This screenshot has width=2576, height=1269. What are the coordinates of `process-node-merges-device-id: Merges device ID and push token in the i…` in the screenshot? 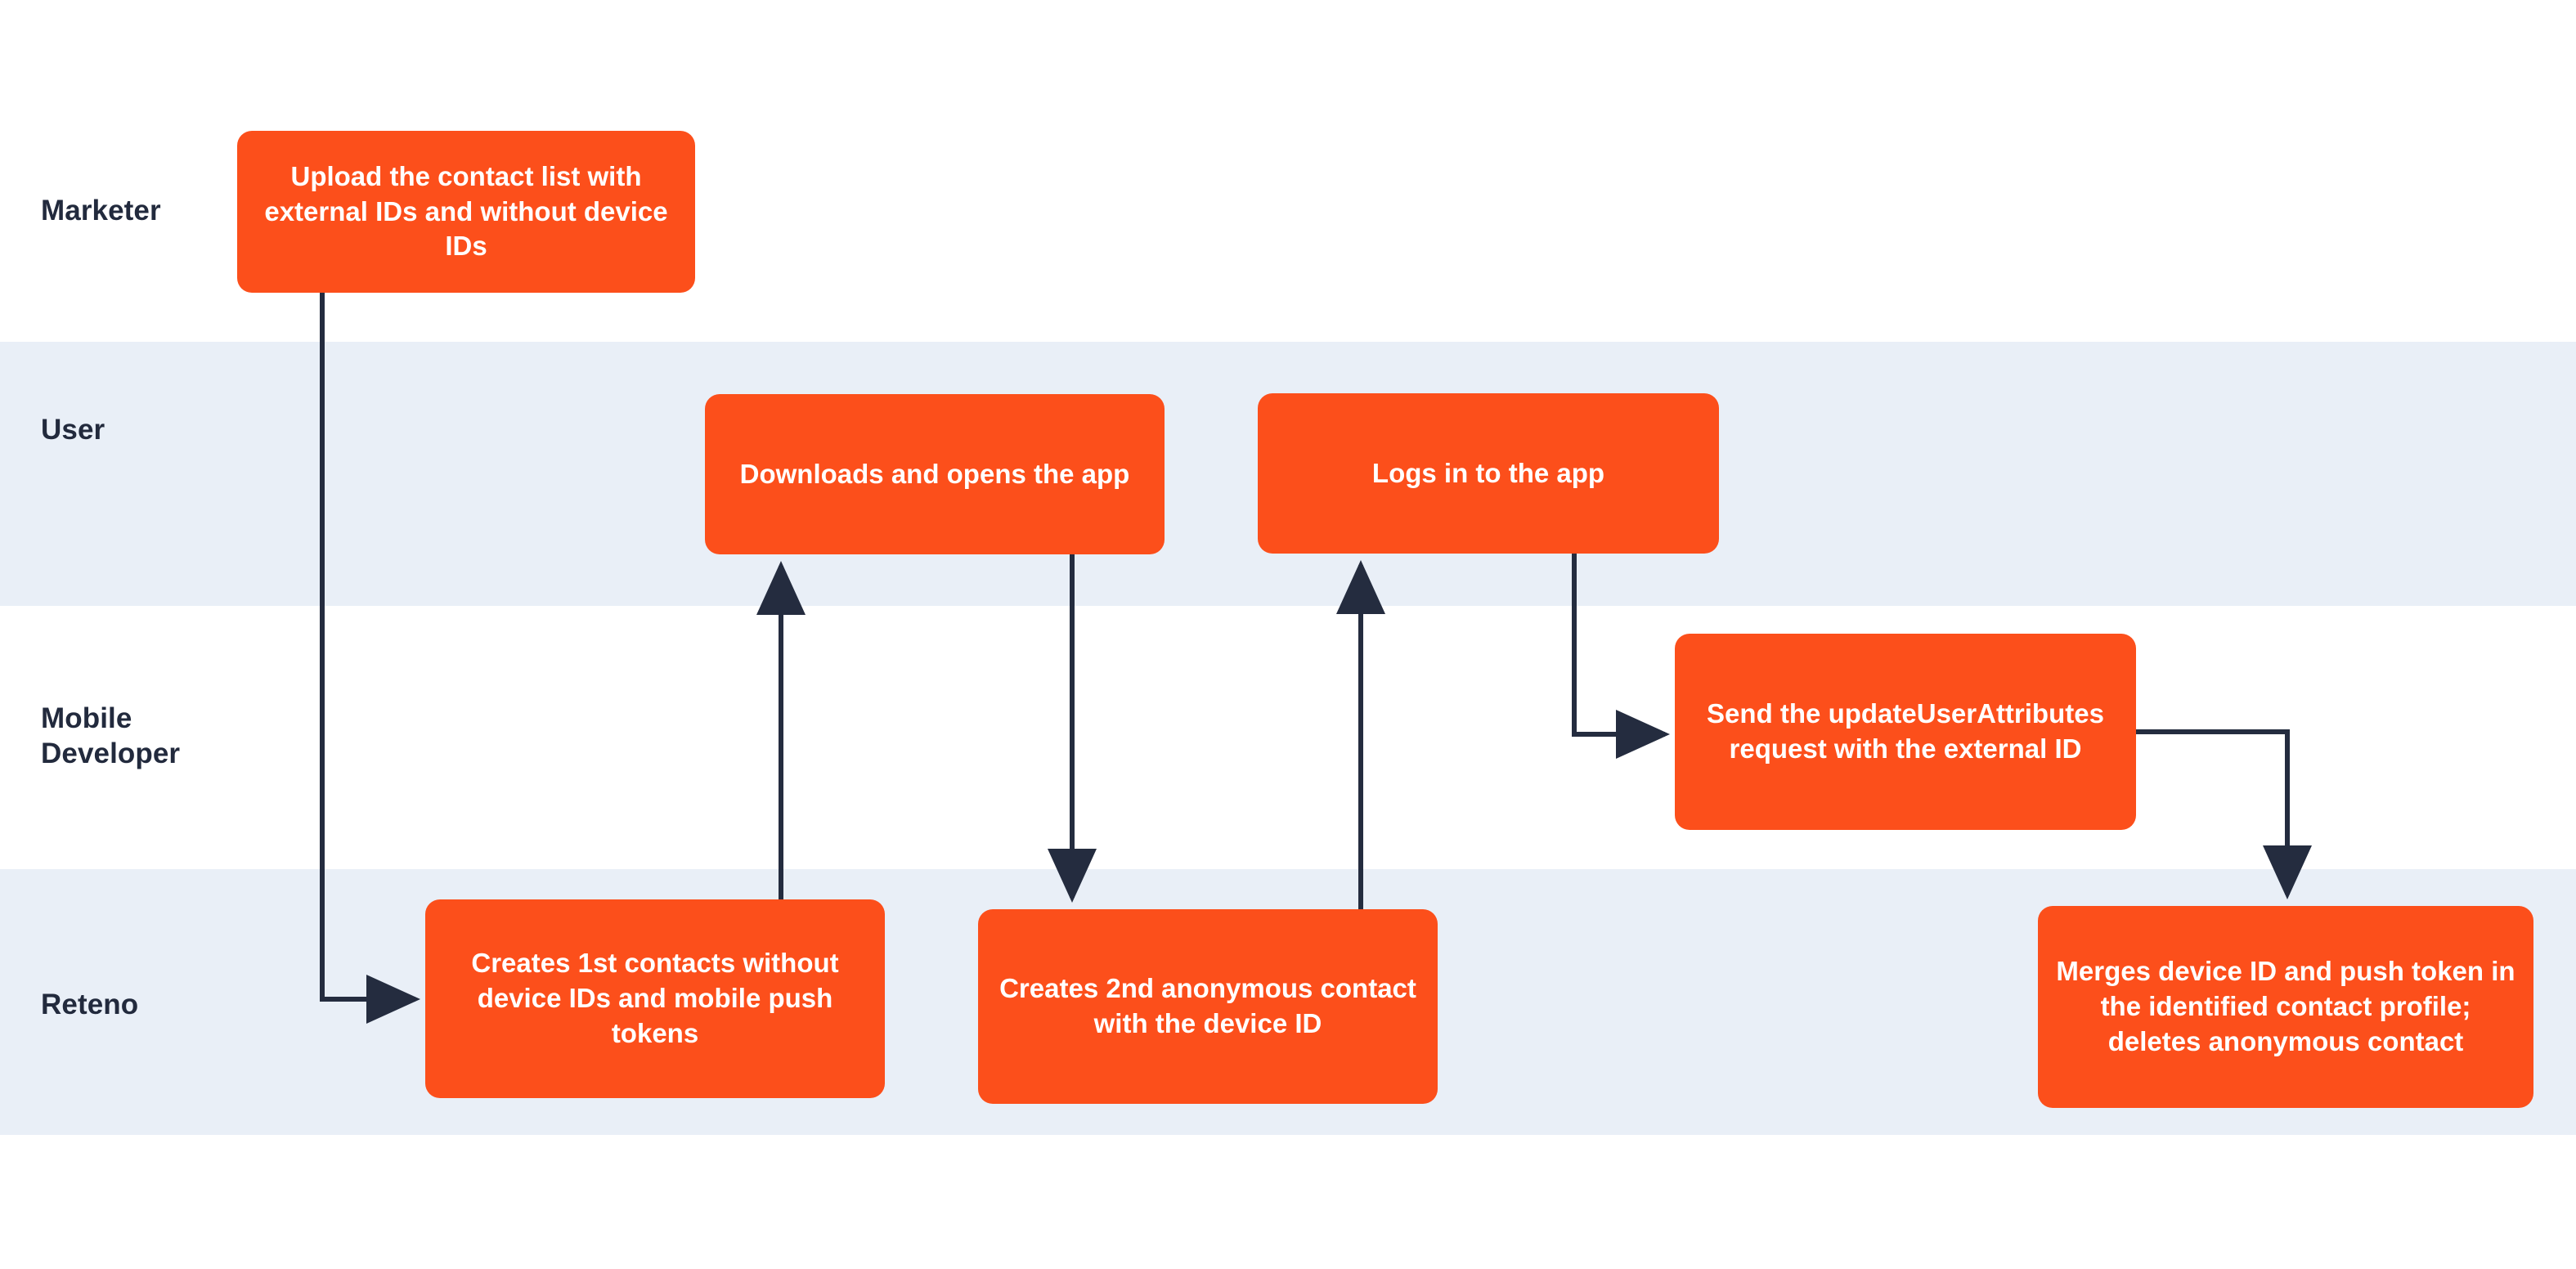 It's located at (2285, 1007).